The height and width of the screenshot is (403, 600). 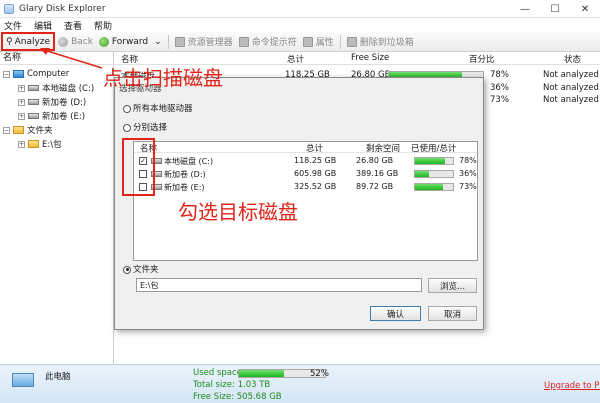 I want to click on tree-item-drive-c: + 本地磁盘 (C:), so click(x=56, y=88).